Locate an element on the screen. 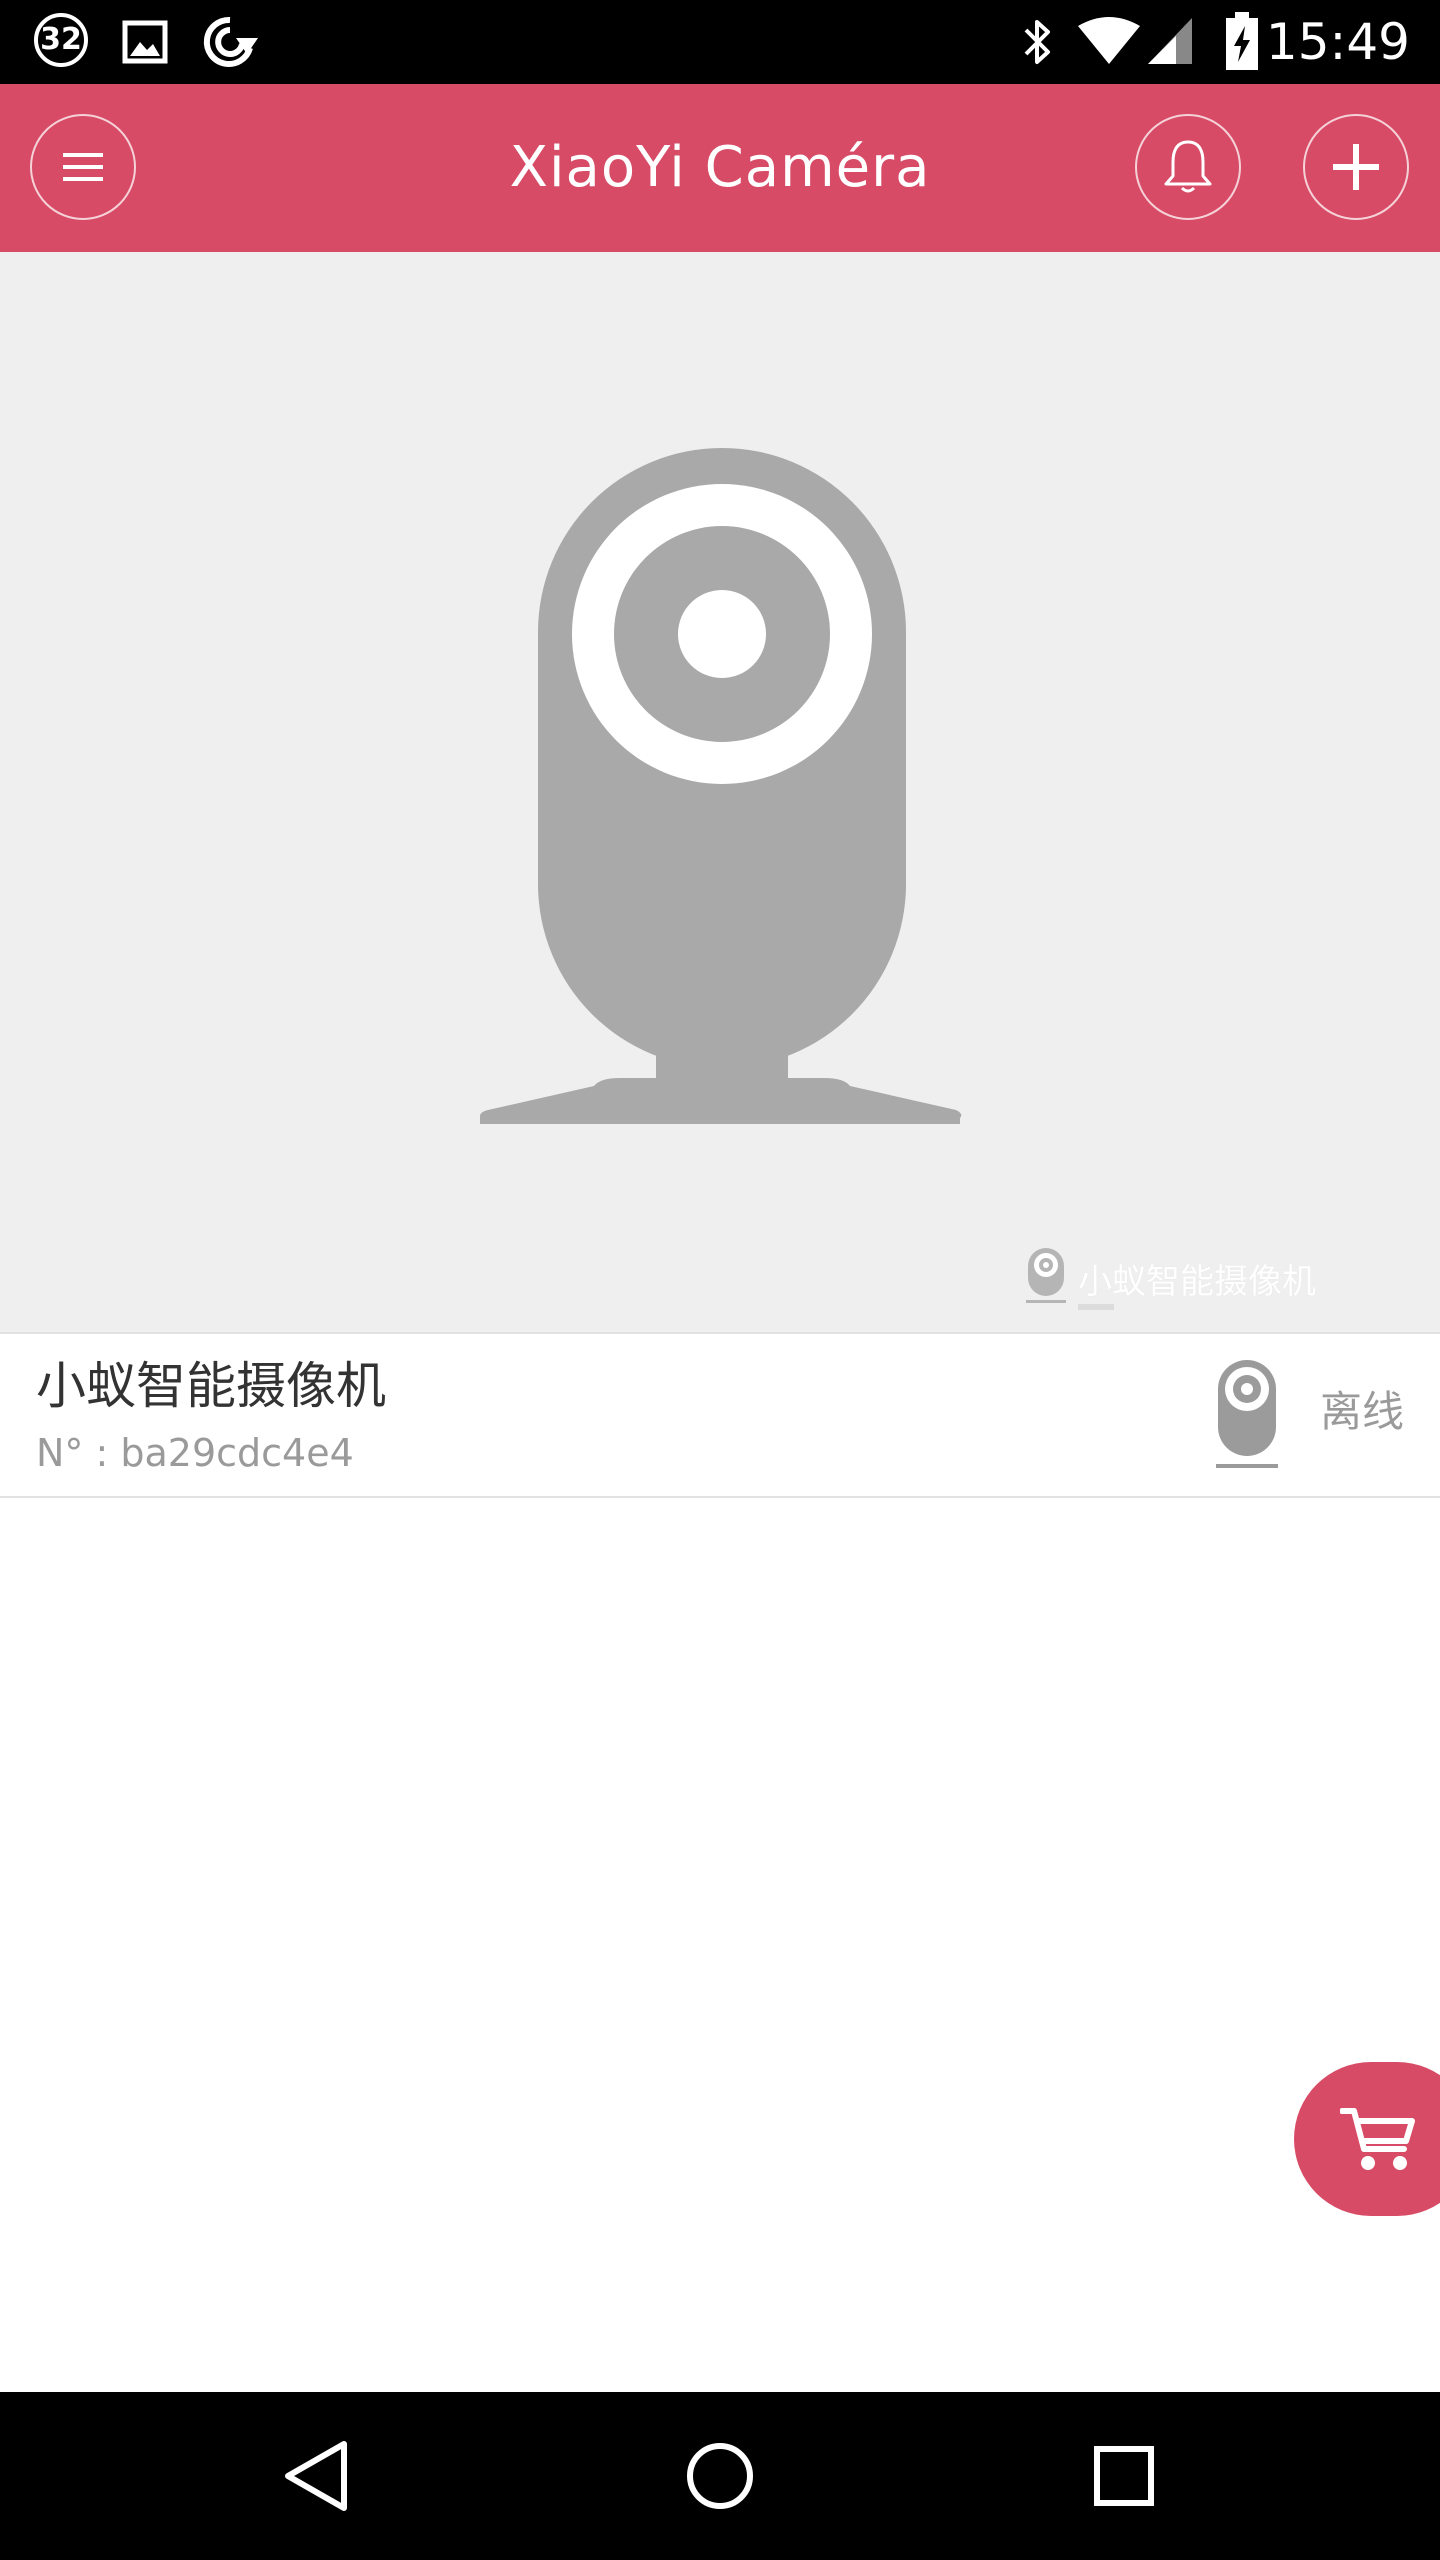 The height and width of the screenshot is (2560, 1440). navigation-bar is located at coordinates (720, 2476).